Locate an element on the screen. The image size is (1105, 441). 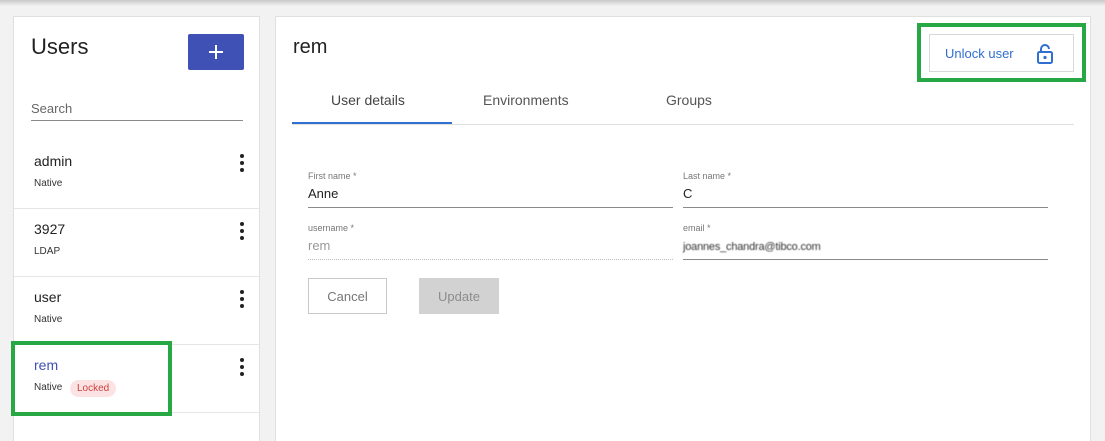
unlock-user-button: Unlock user is located at coordinates (1001, 53).